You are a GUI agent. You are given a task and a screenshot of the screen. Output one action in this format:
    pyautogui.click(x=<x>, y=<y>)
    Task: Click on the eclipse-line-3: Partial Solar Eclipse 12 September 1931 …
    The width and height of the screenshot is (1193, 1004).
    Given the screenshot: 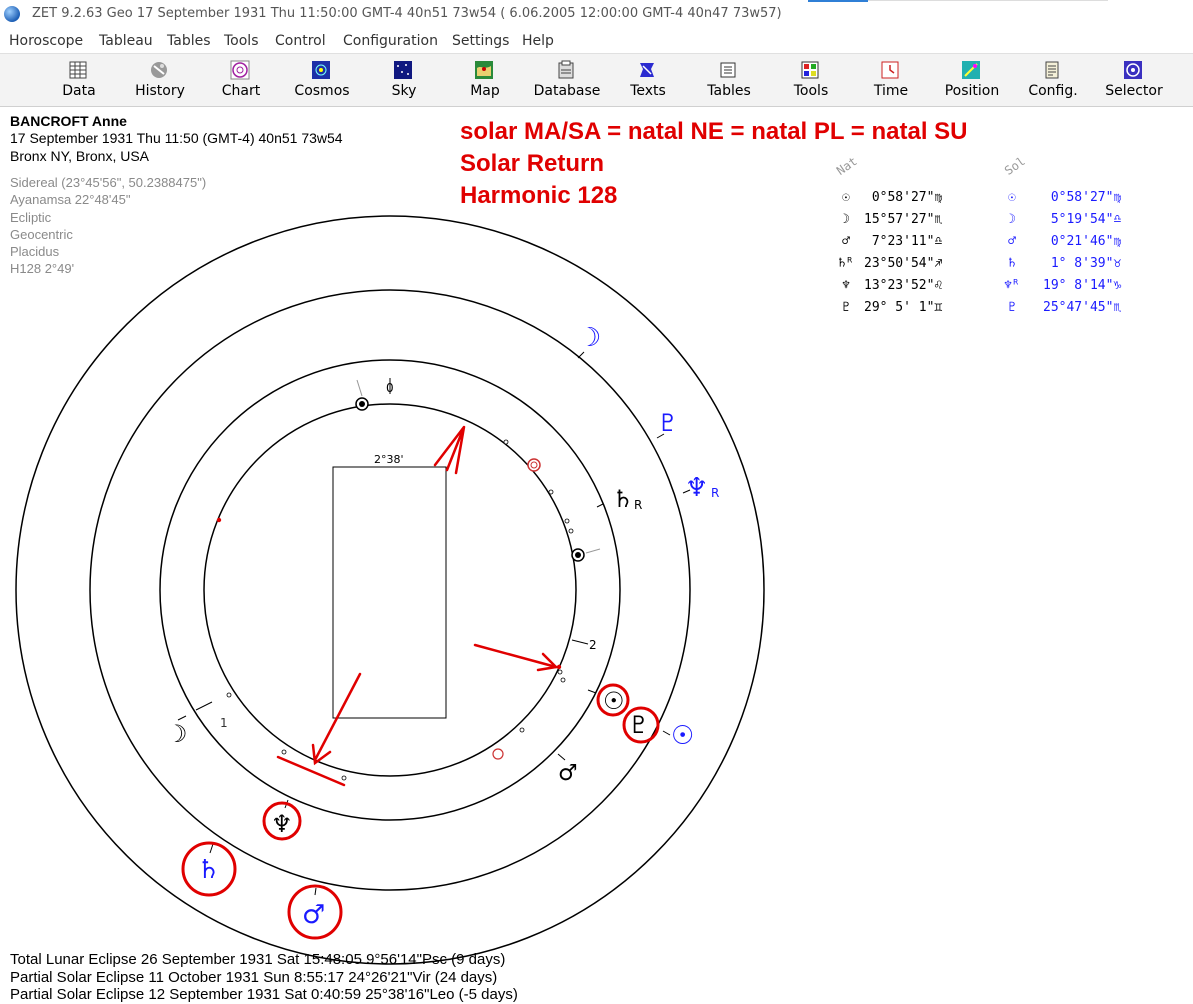 What is the action you would take?
    pyautogui.click(x=264, y=994)
    